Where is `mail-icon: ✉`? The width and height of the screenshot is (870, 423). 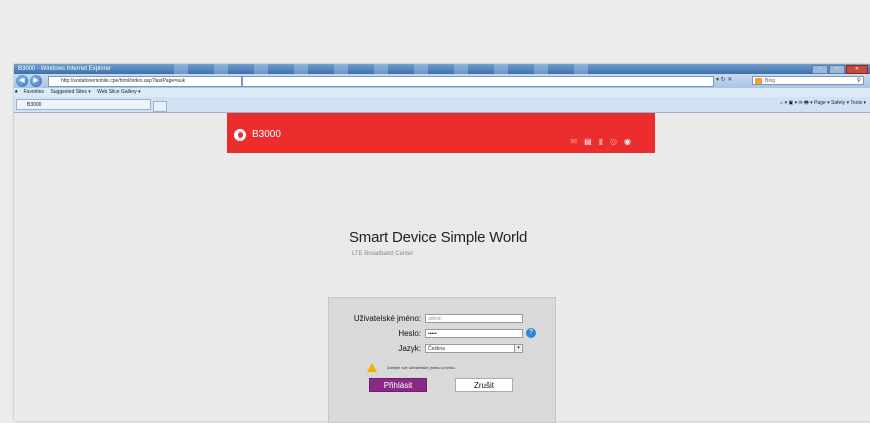
mail-icon: ✉ is located at coordinates (574, 141).